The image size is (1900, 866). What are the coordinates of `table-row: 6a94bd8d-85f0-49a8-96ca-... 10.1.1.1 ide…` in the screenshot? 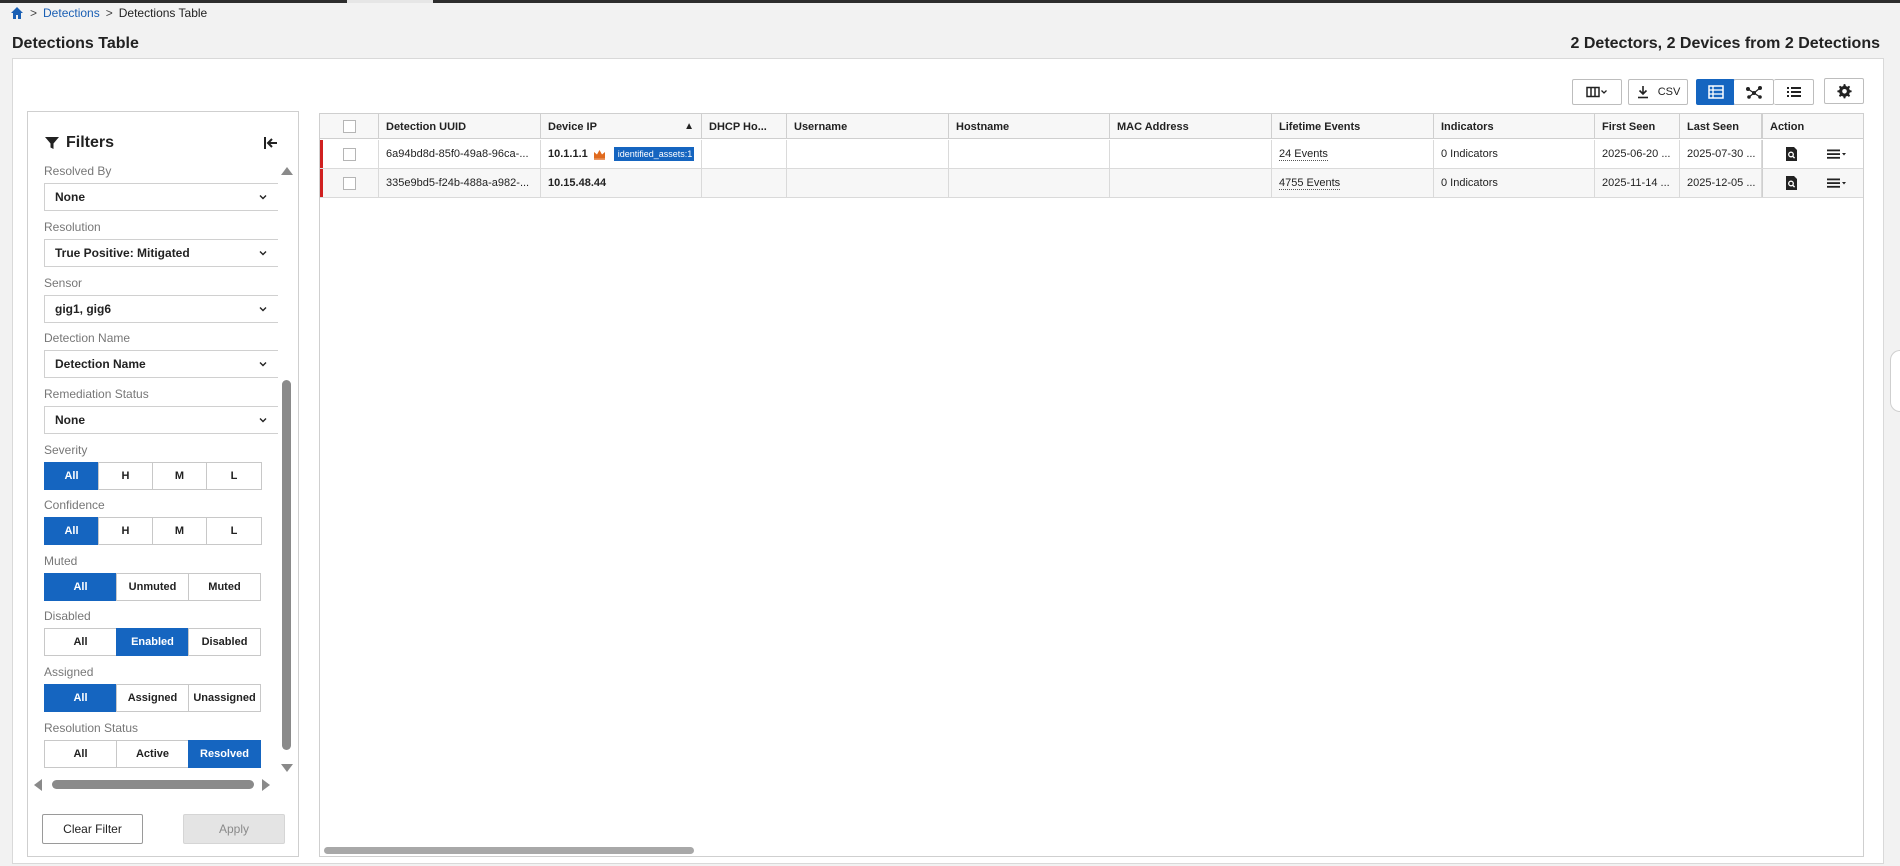 It's located at (1091, 154).